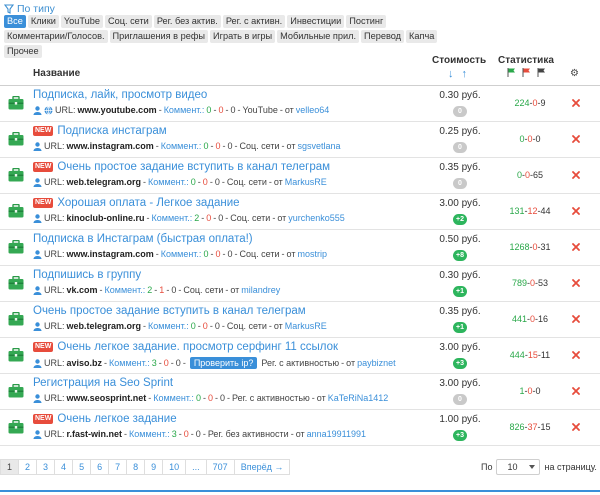 This screenshot has height=495, width=600. I want to click on page-link: 9, so click(154, 467).